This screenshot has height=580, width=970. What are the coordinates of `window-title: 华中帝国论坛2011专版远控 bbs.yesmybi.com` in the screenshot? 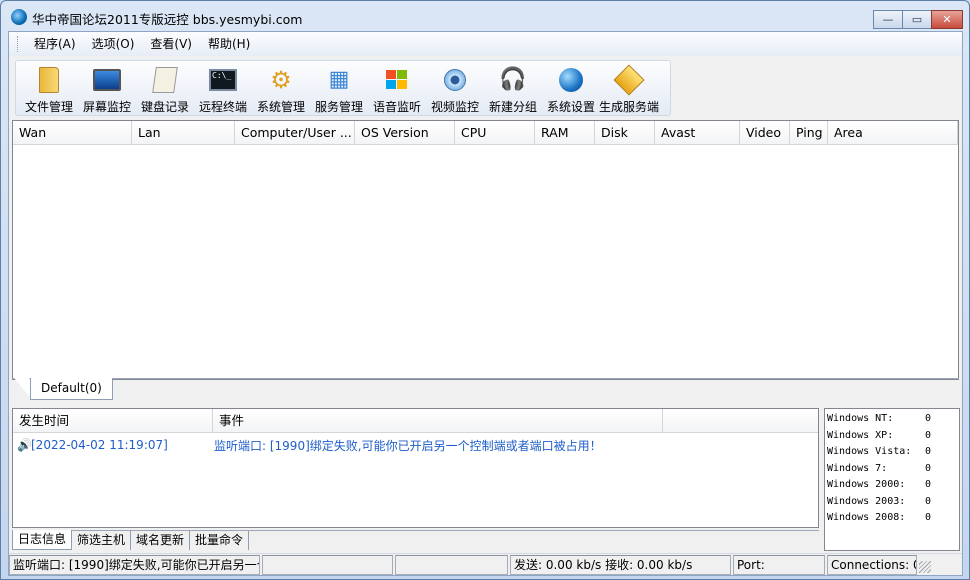 It's located at (167, 19).